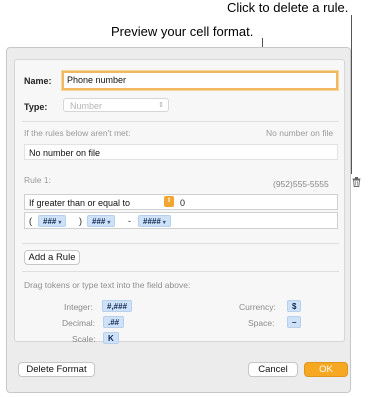 This screenshot has height=397, width=377. What do you see at coordinates (288, 7) in the screenshot?
I see `callout-delete-rule: Click to delete a rule.` at bounding box center [288, 7].